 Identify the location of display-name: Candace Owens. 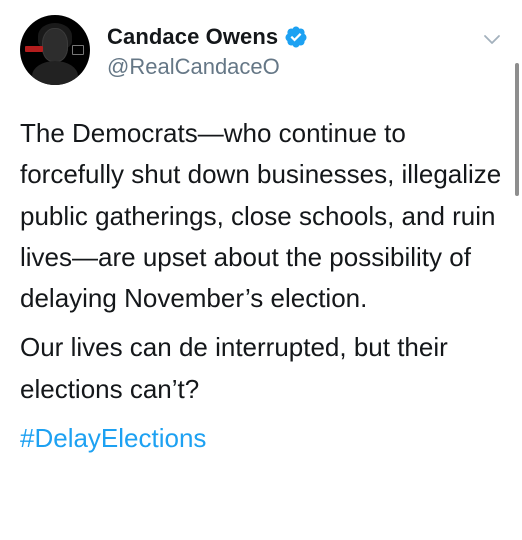
(192, 37).